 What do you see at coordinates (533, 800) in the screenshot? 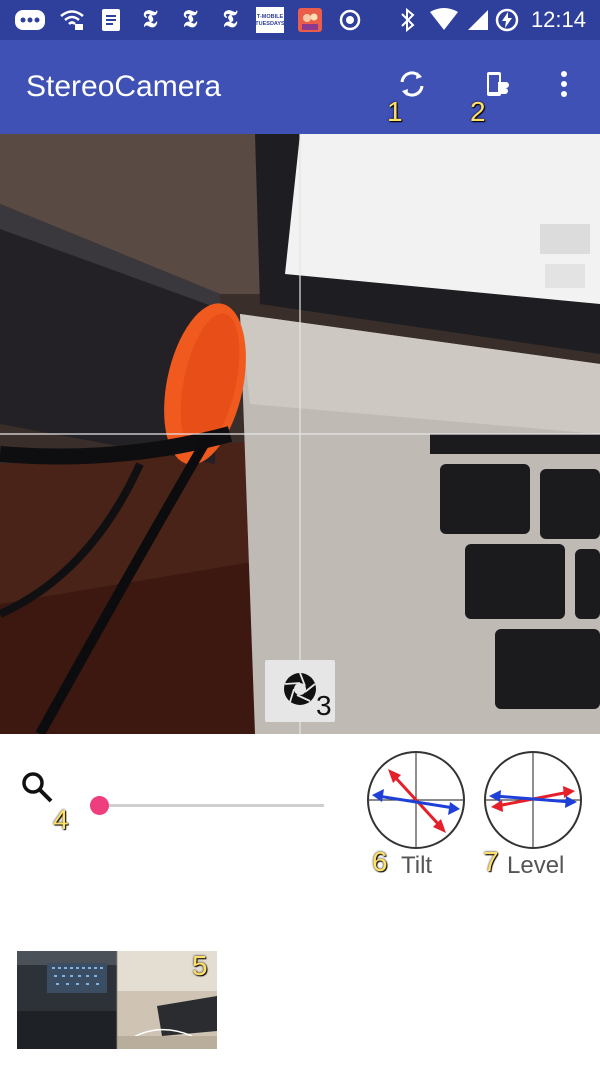
I see `level-indicator` at bounding box center [533, 800].